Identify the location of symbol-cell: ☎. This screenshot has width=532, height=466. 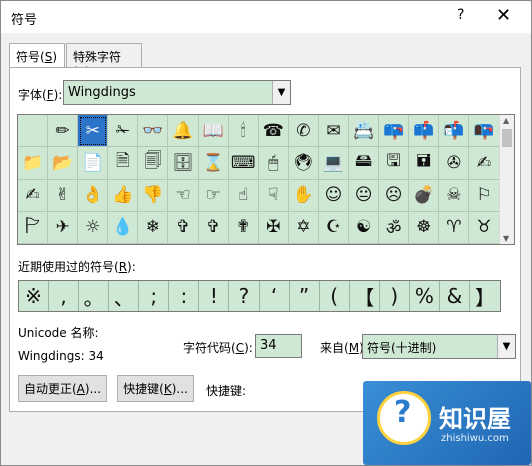
(273, 131).